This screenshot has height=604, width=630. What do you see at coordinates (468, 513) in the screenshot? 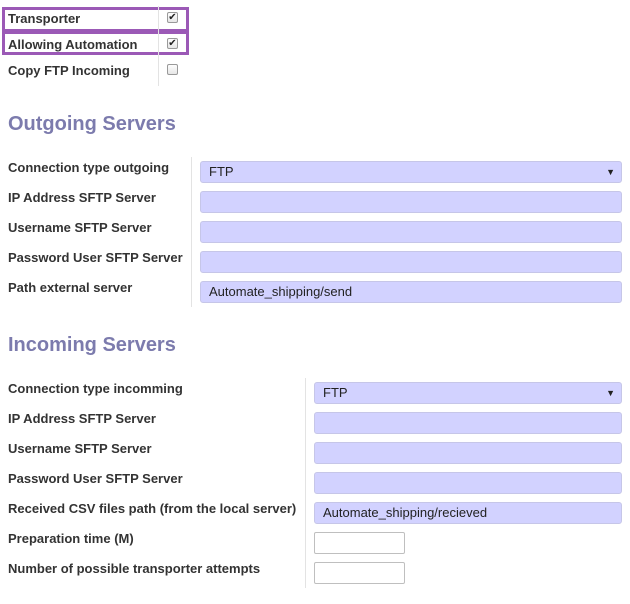
I see `incoming-csv-path-input: Automate_shipping/recieved` at bounding box center [468, 513].